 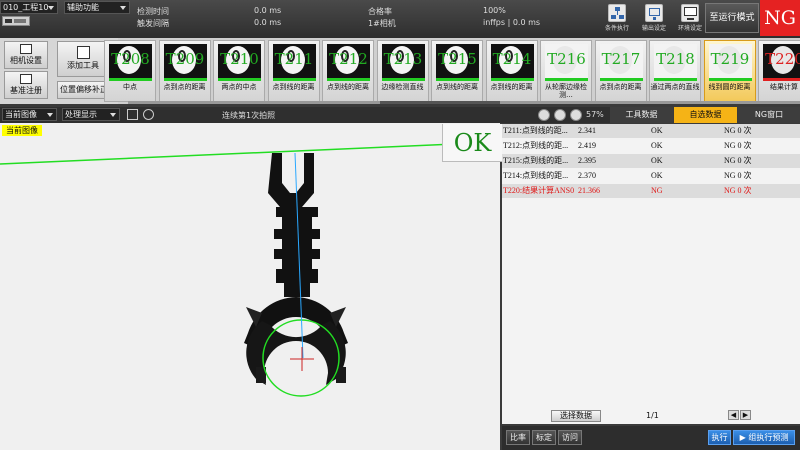 What do you see at coordinates (769, 115) in the screenshot?
I see `tab-ng-window: NG窗口` at bounding box center [769, 115].